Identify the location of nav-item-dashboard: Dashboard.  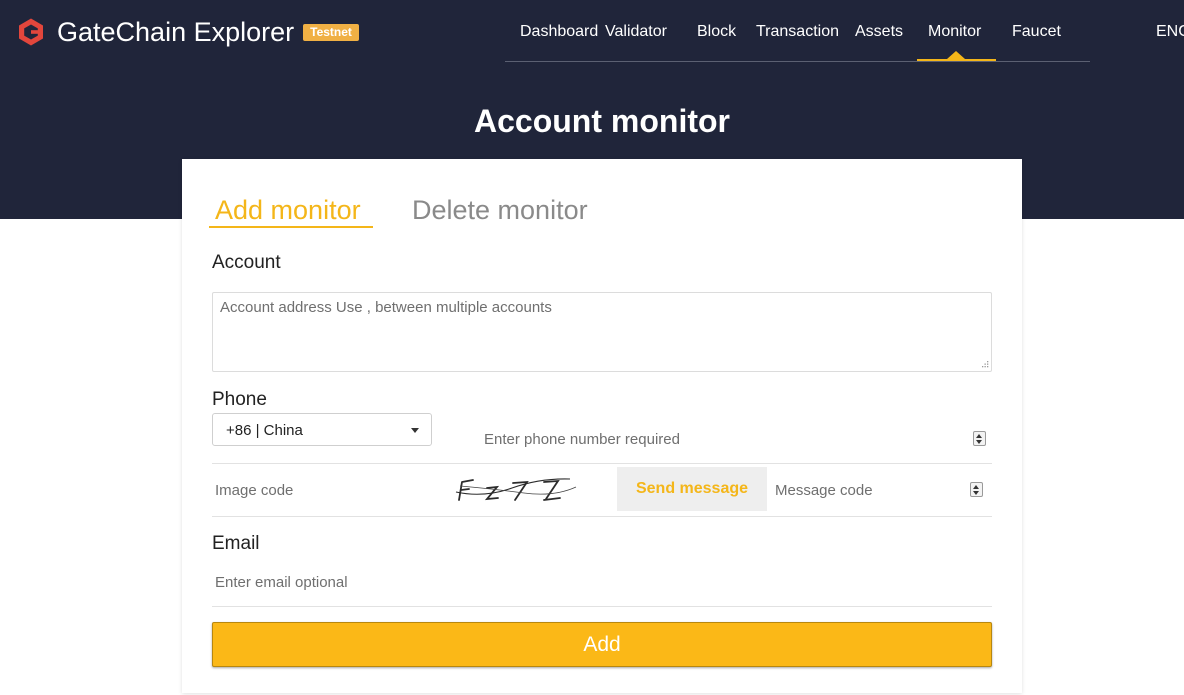
(559, 32).